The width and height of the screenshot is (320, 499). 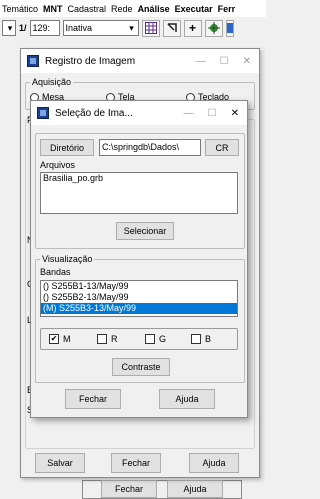 What do you see at coordinates (213, 28) in the screenshot?
I see `pan-icon` at bounding box center [213, 28].